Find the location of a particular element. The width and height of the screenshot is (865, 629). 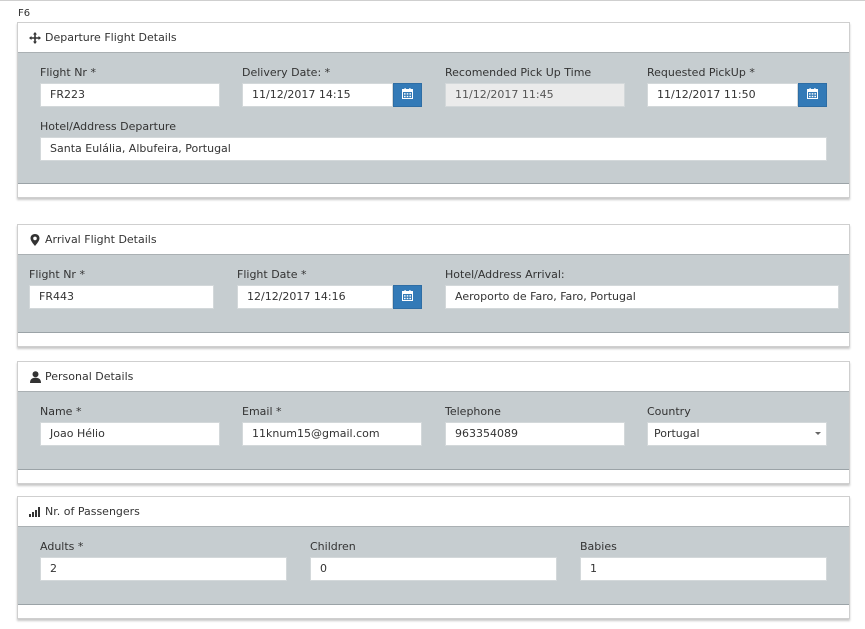

arrival-flight-date-calendar-button is located at coordinates (407, 297).